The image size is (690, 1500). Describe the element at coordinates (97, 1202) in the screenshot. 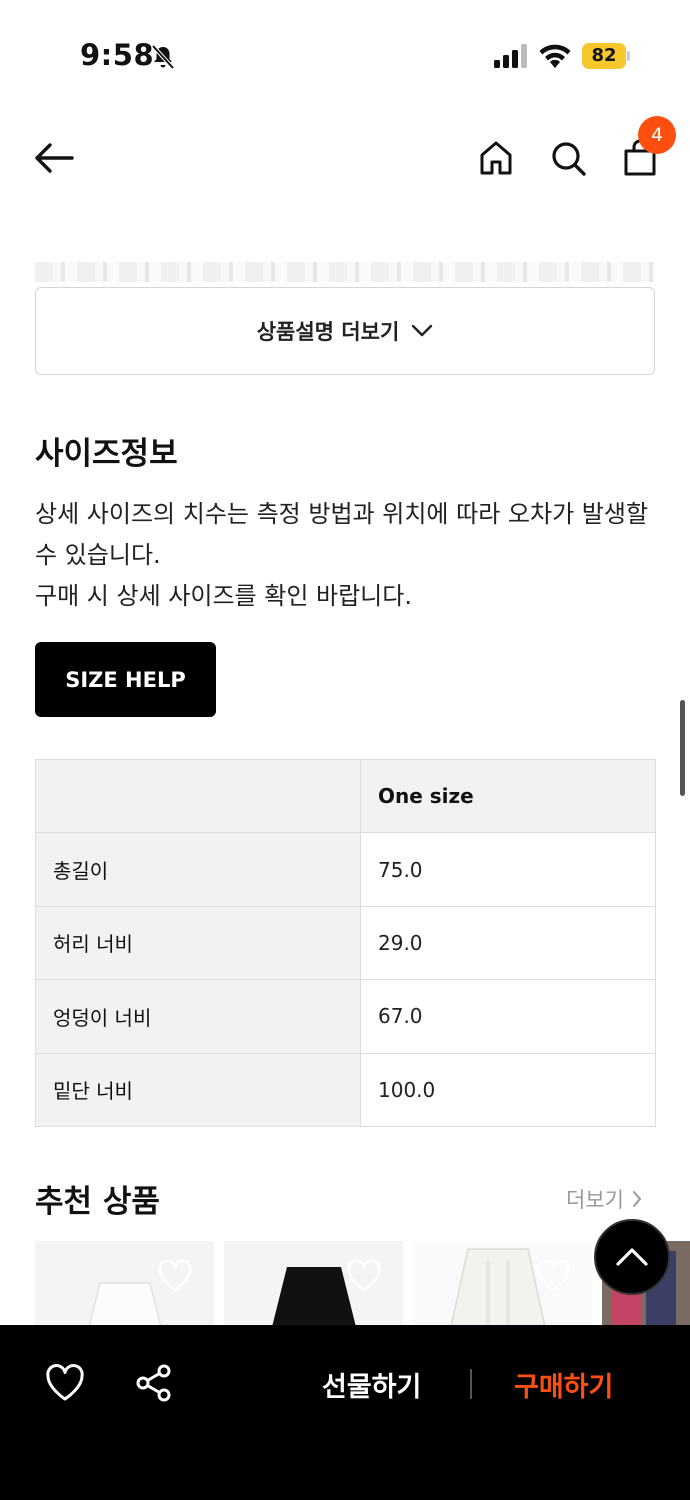

I see `recommended-title: 추천 상품` at that location.